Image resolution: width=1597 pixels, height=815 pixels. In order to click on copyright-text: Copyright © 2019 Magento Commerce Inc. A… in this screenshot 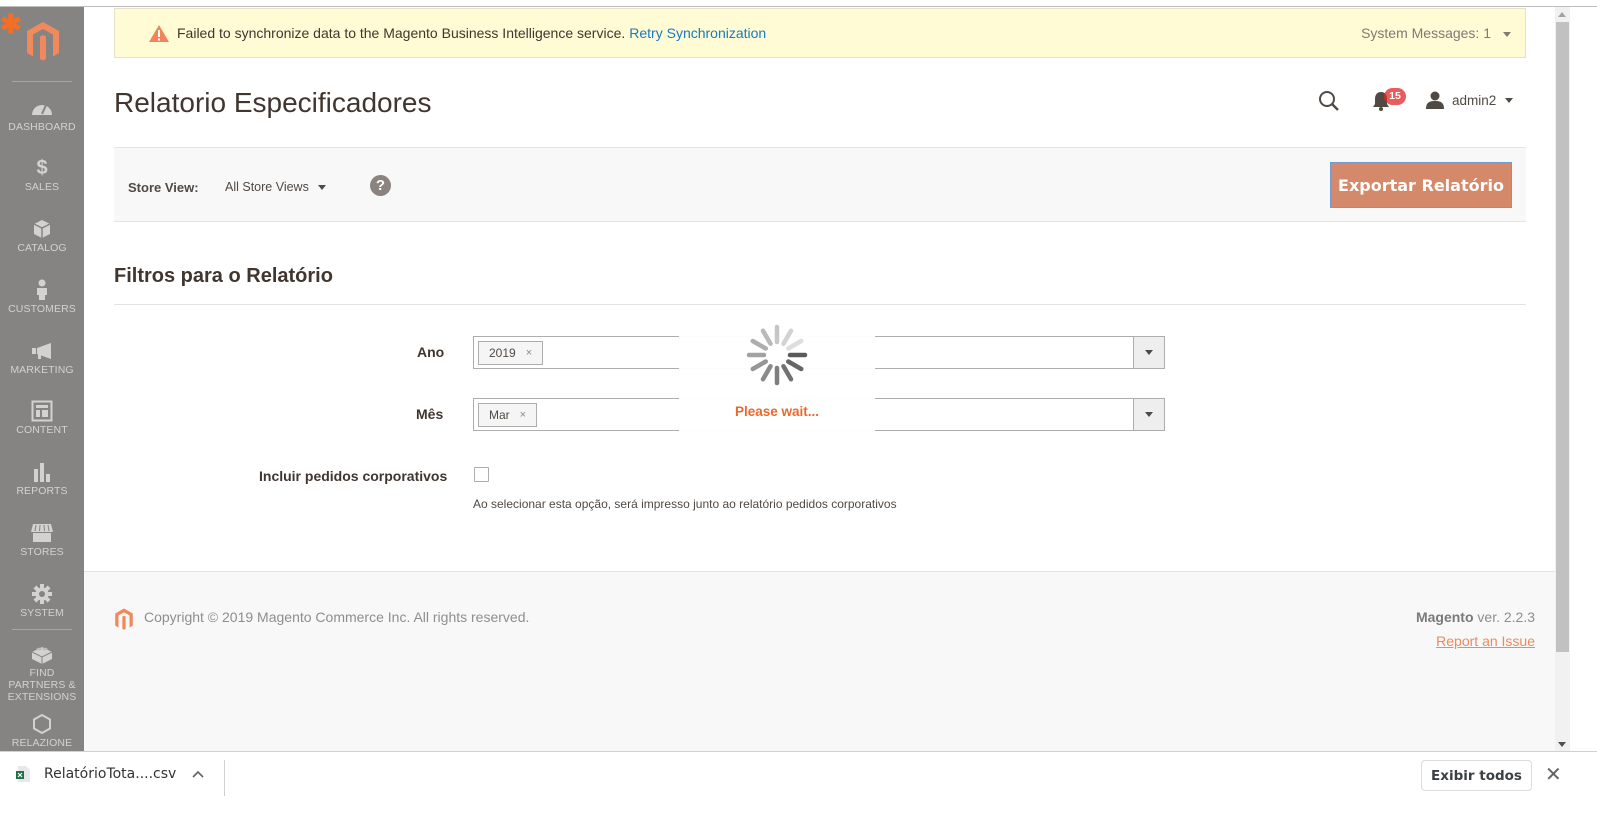, I will do `click(337, 617)`.